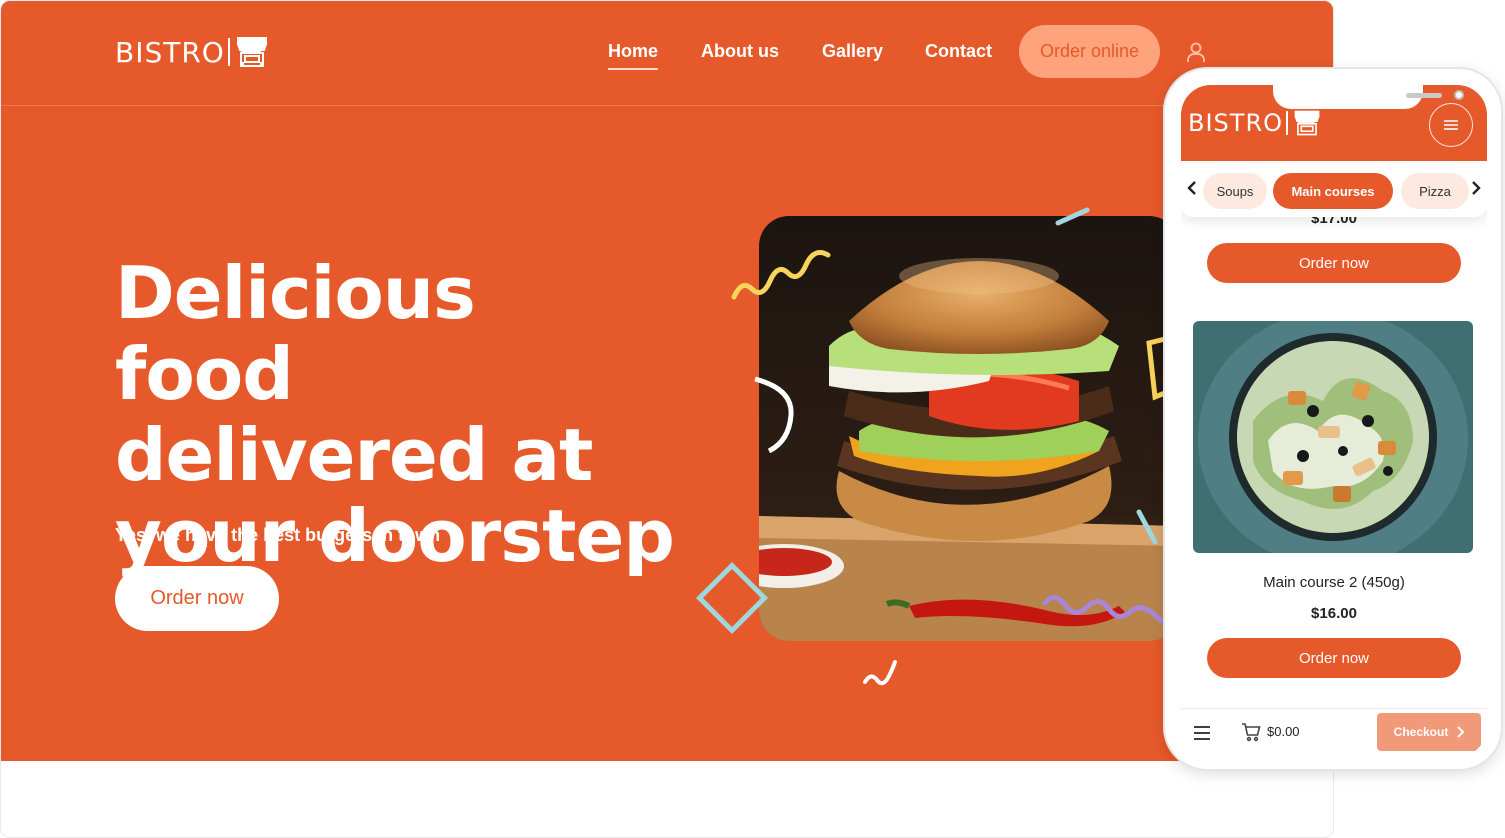 The image size is (1505, 838). I want to click on phone-notch, so click(1368, 97).